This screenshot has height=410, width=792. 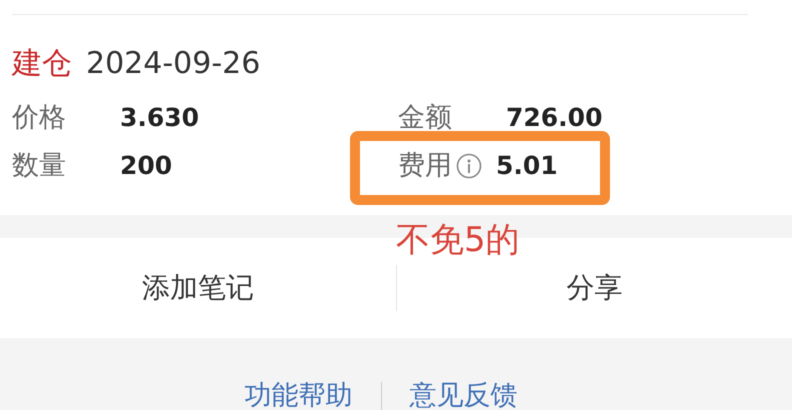 What do you see at coordinates (198, 288) in the screenshot?
I see `action-button: 添加笔记` at bounding box center [198, 288].